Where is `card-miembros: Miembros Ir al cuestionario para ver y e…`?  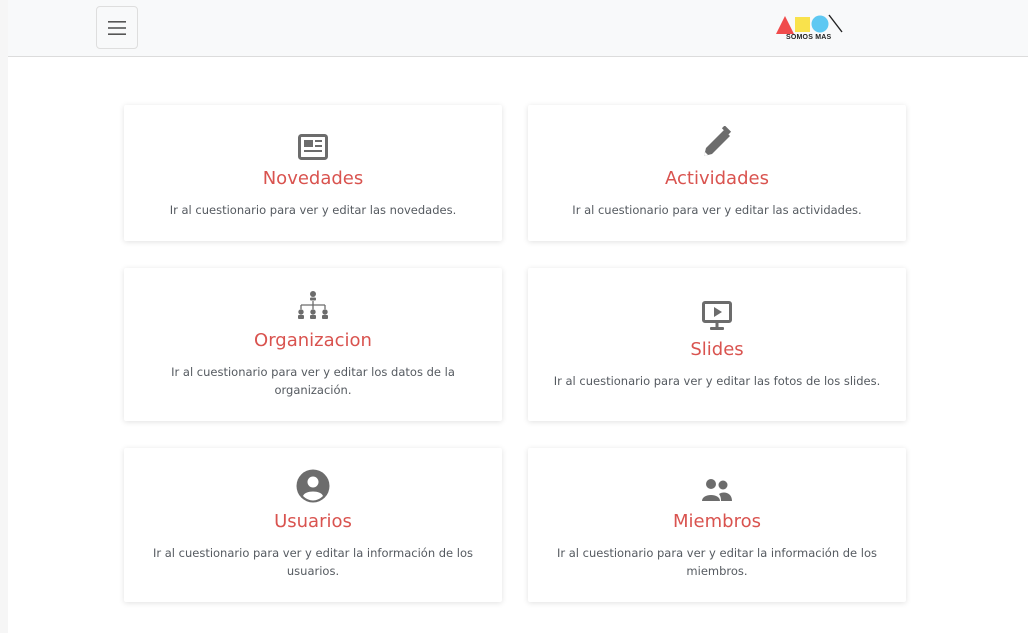 card-miembros: Miembros Ir al cuestionario para ver y e… is located at coordinates (717, 525).